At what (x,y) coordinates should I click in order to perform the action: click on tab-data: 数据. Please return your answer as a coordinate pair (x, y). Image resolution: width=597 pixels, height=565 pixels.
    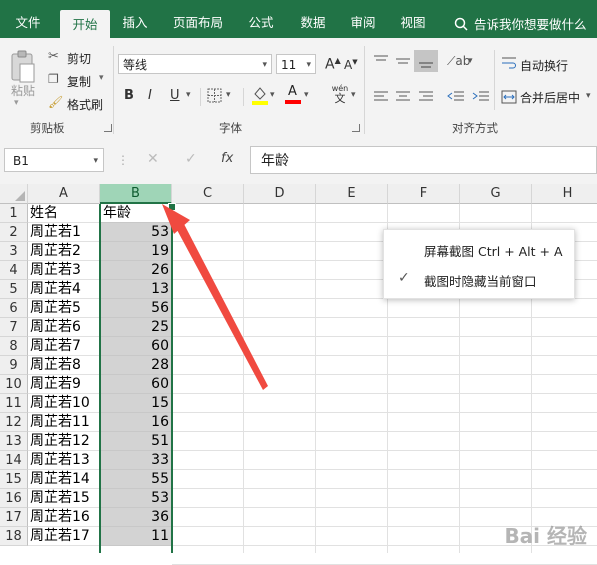
    Looking at the image, I should click on (313, 19).